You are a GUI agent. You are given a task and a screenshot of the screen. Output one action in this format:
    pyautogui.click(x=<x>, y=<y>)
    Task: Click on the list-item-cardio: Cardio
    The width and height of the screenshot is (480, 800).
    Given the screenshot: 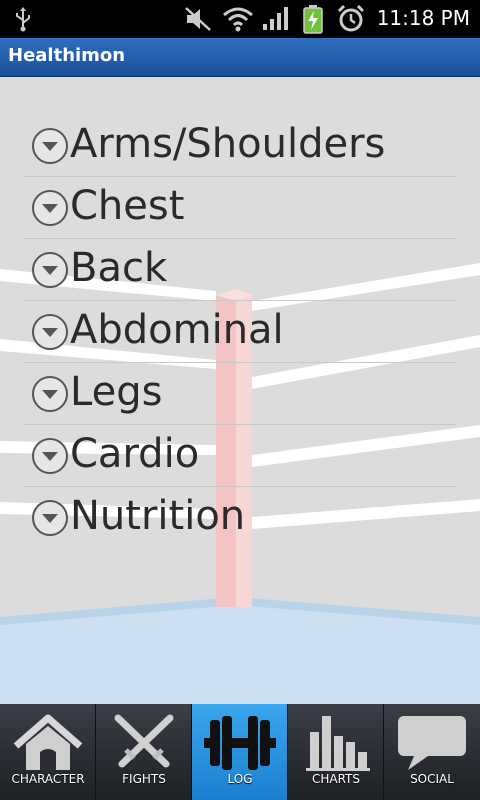 What is the action you would take?
    pyautogui.click(x=240, y=456)
    